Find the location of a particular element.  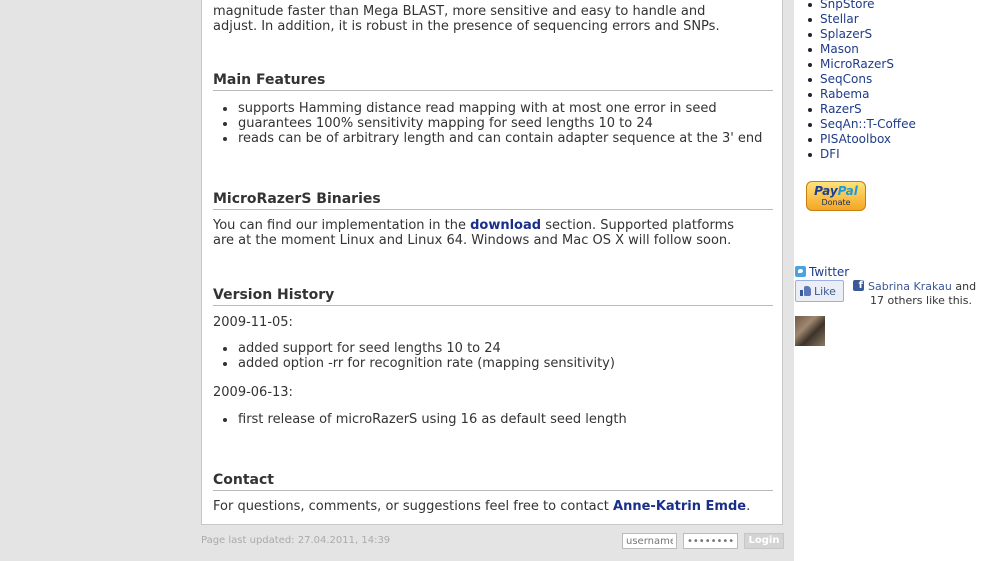

sidebar-item-microrazers: MicroRazerS is located at coordinates (860, 64).